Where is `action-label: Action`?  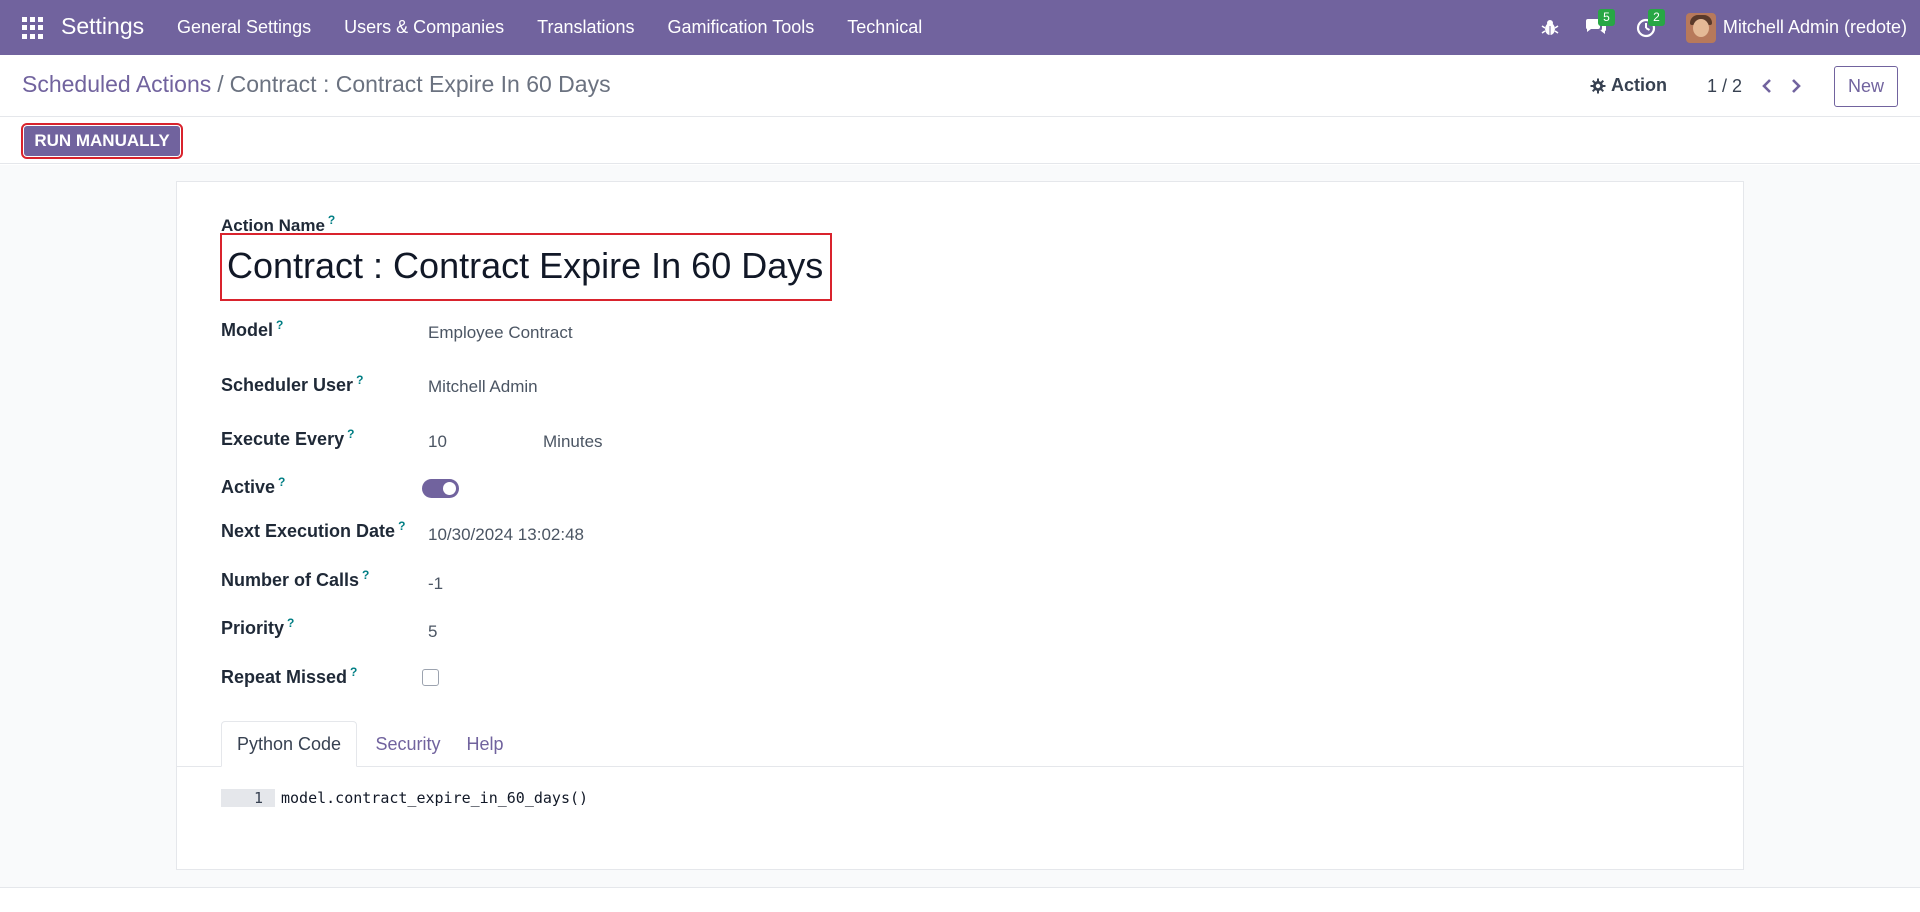 action-label: Action is located at coordinates (1639, 85).